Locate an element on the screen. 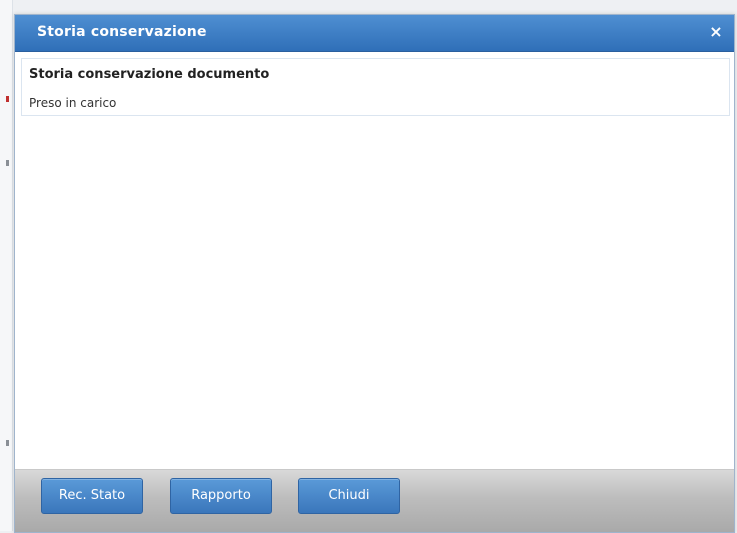  rapporto-button: Rapporto is located at coordinates (221, 496).